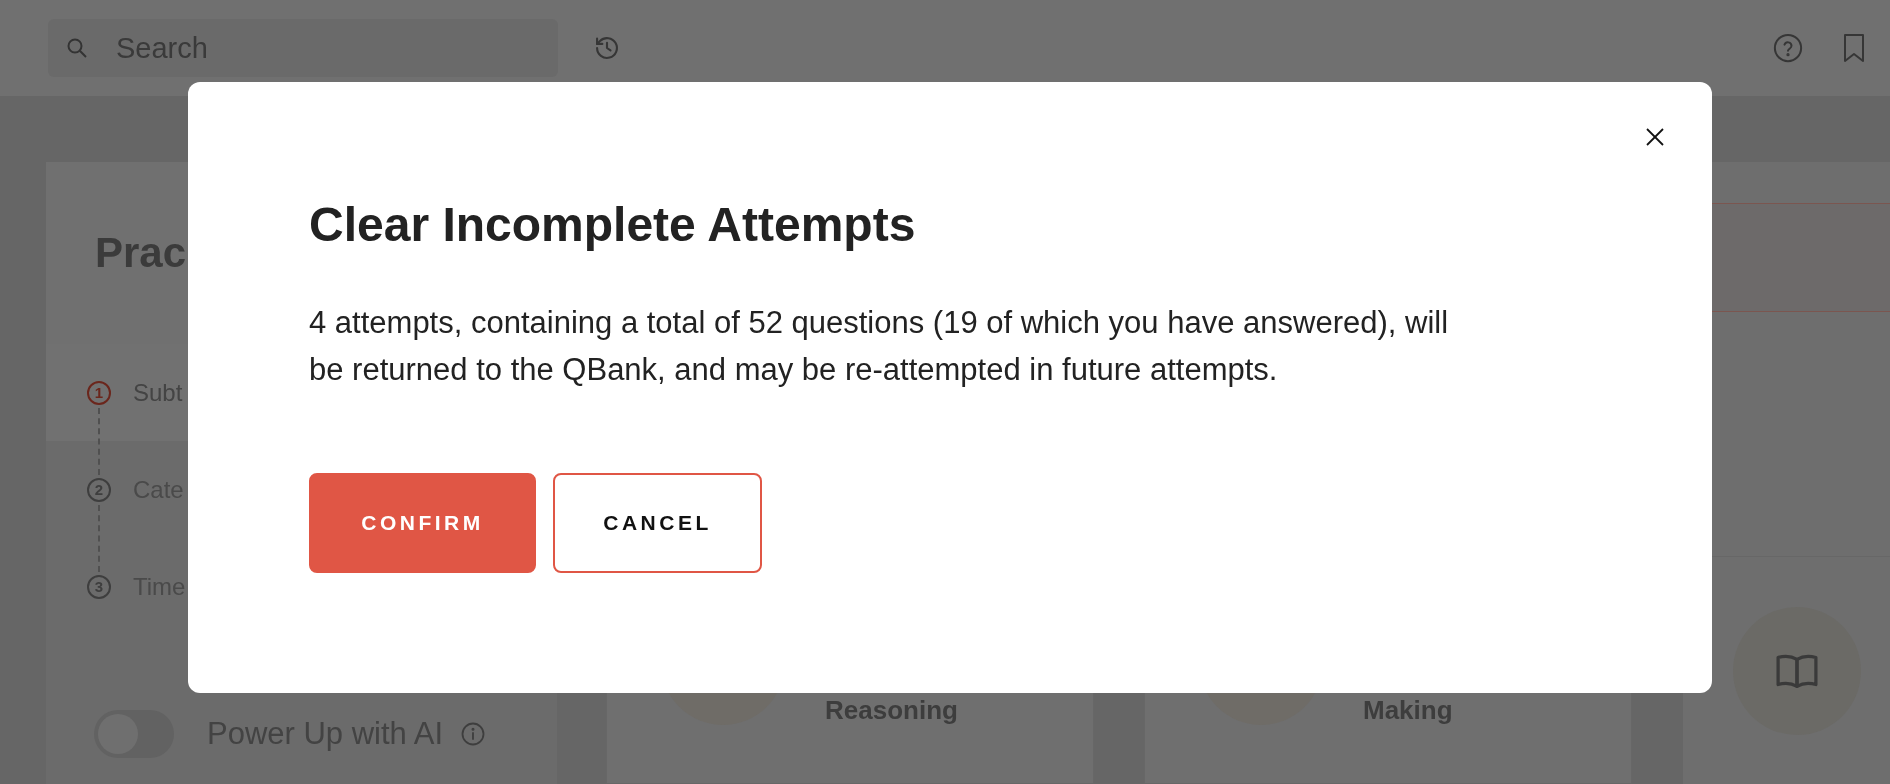  Describe the element at coordinates (1655, 137) in the screenshot. I see `close-icon` at that location.